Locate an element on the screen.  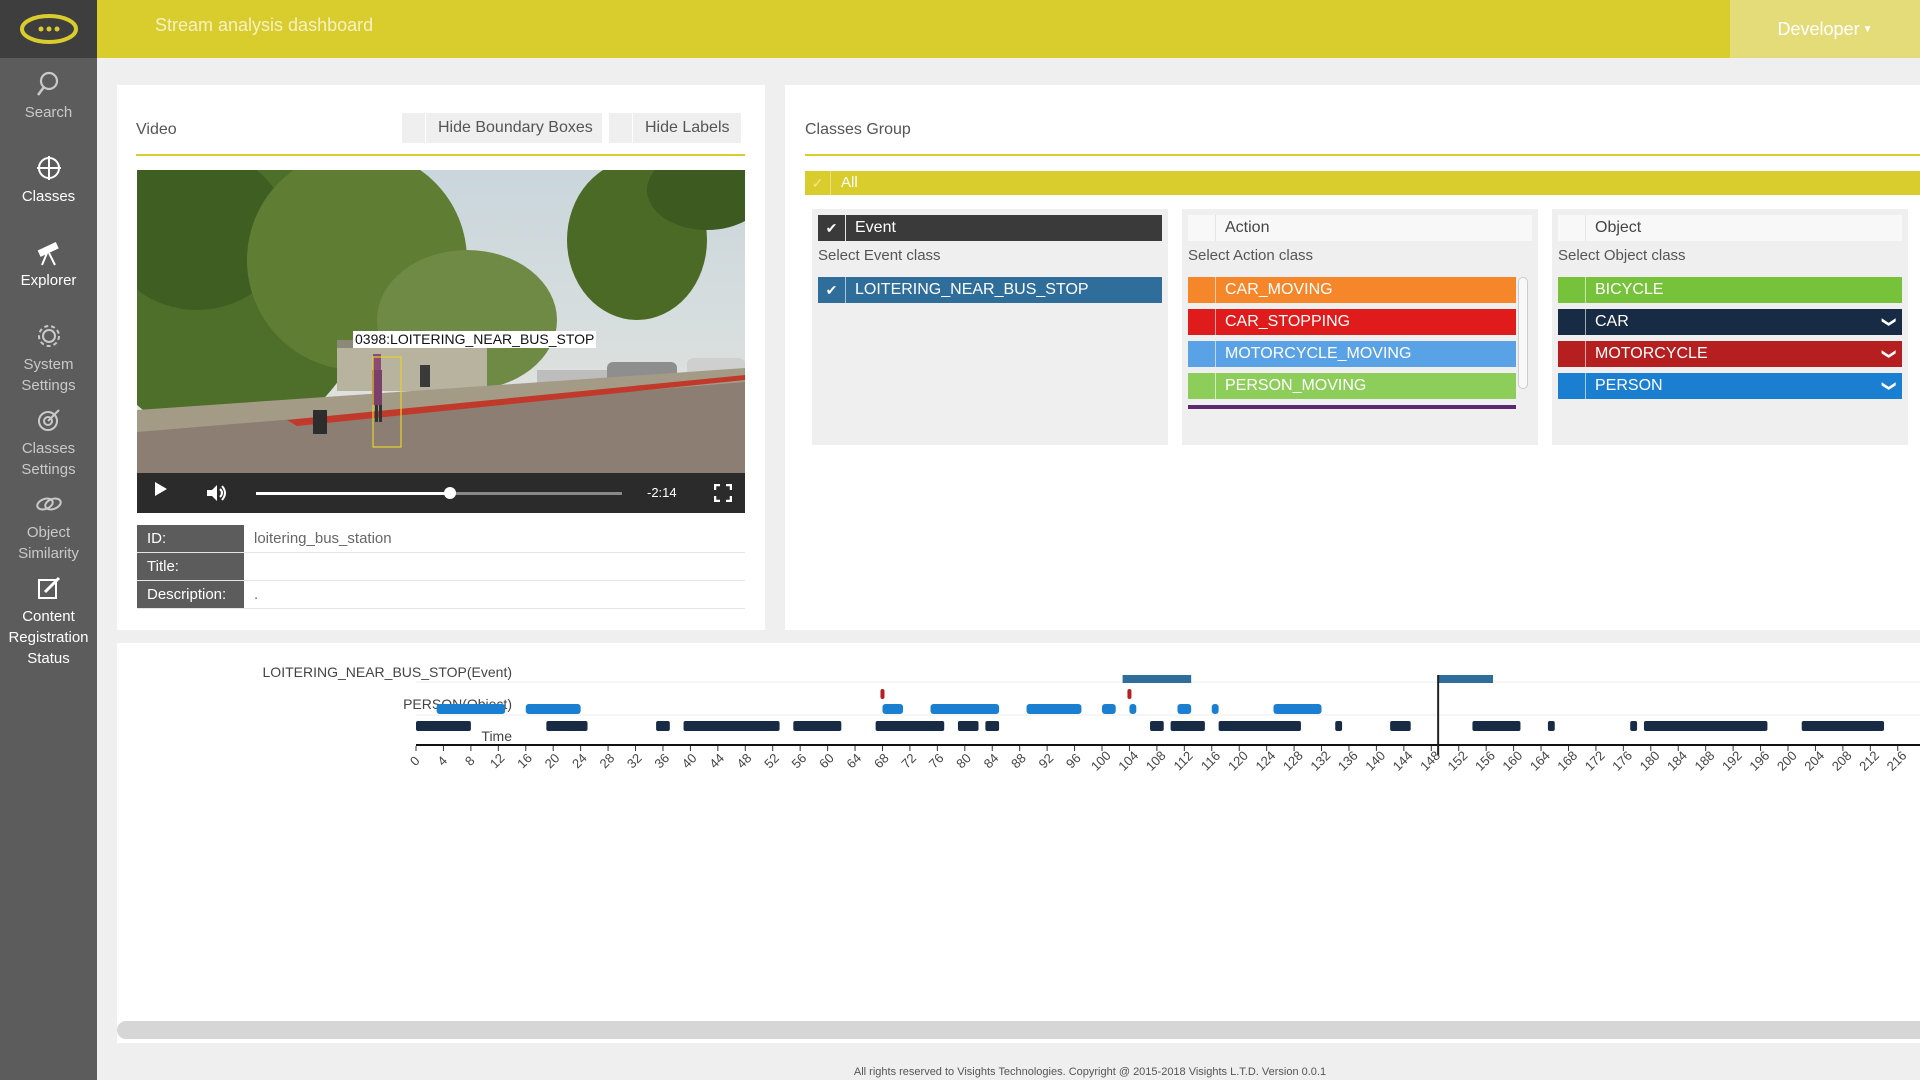
class-group-name: Action is located at coordinates (1247, 227).